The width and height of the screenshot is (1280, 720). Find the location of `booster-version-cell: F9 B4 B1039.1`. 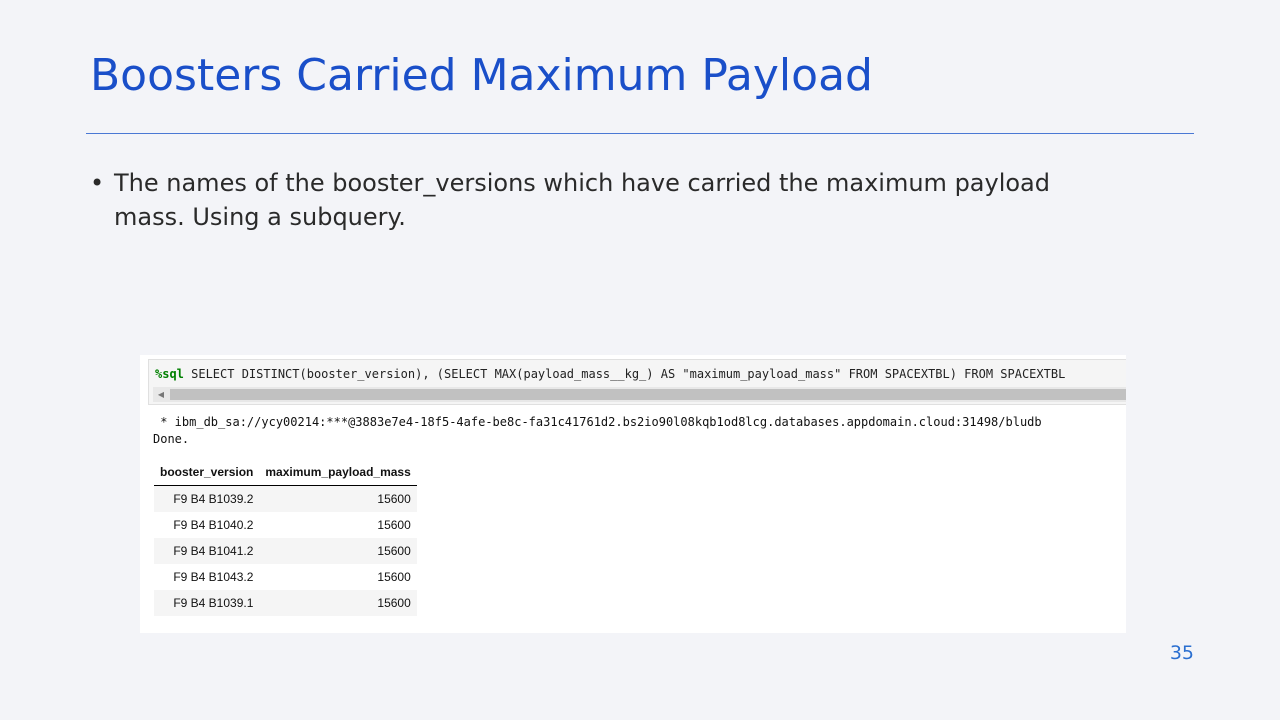

booster-version-cell: F9 B4 B1039.1 is located at coordinates (207, 603).